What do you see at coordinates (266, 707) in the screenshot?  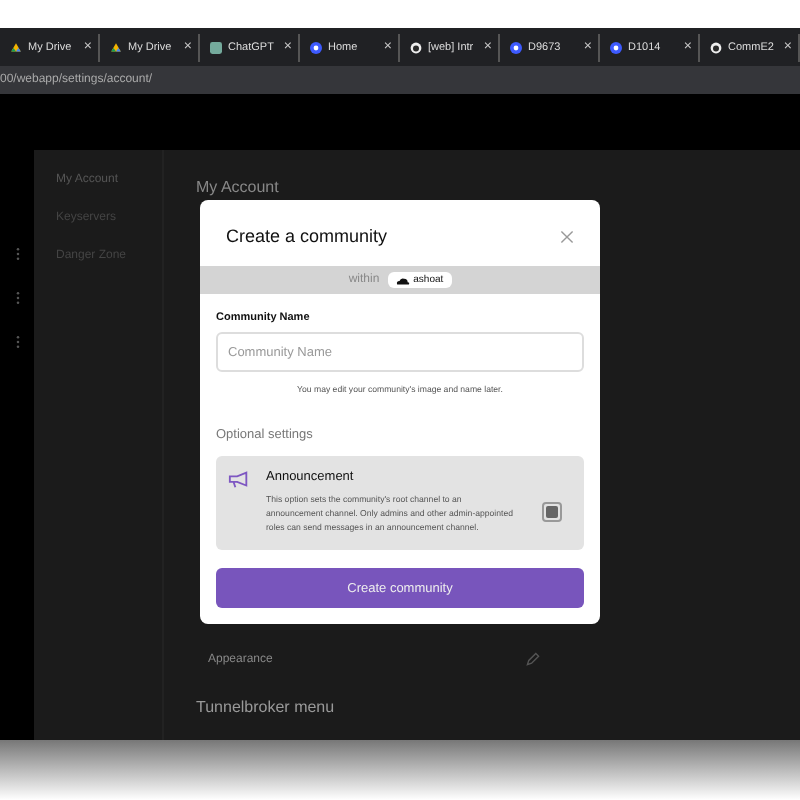 I see `section-heading: Tunnelbroker menu` at bounding box center [266, 707].